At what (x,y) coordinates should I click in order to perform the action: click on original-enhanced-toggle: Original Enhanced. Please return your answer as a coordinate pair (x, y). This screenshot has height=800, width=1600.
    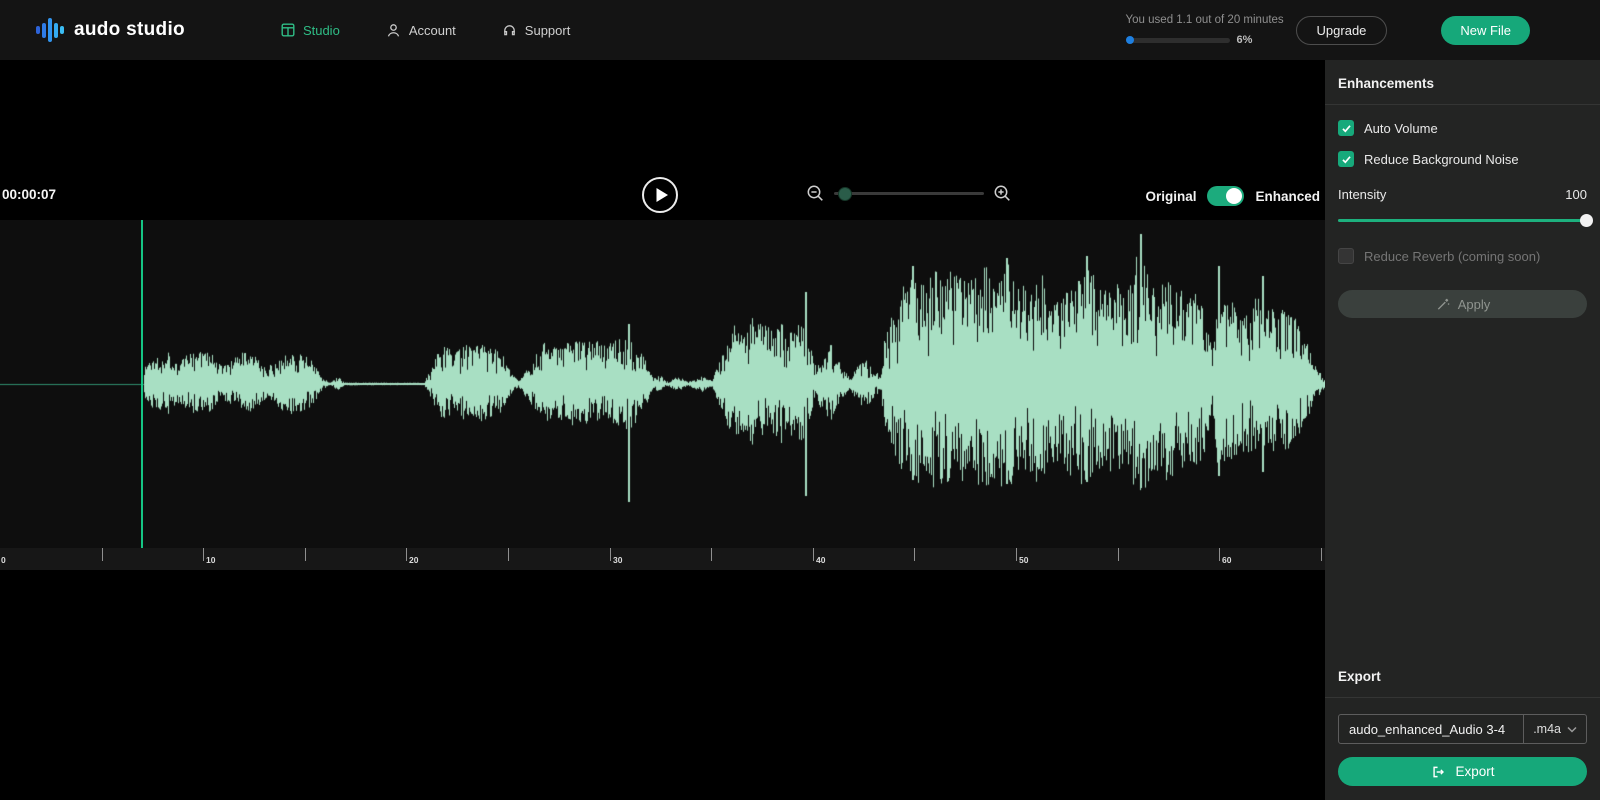
    Looking at the image, I should click on (1232, 196).